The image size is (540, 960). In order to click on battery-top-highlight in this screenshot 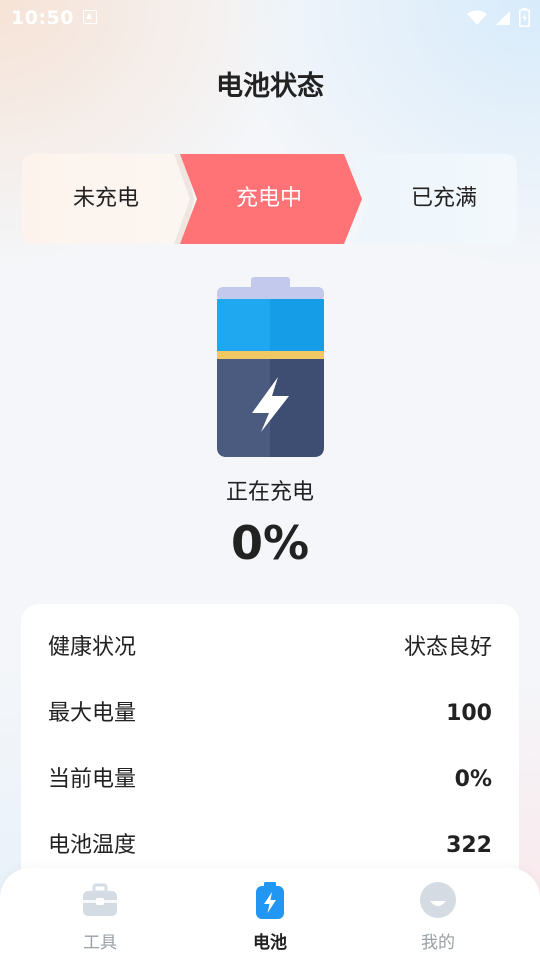, I will do `click(297, 325)`.